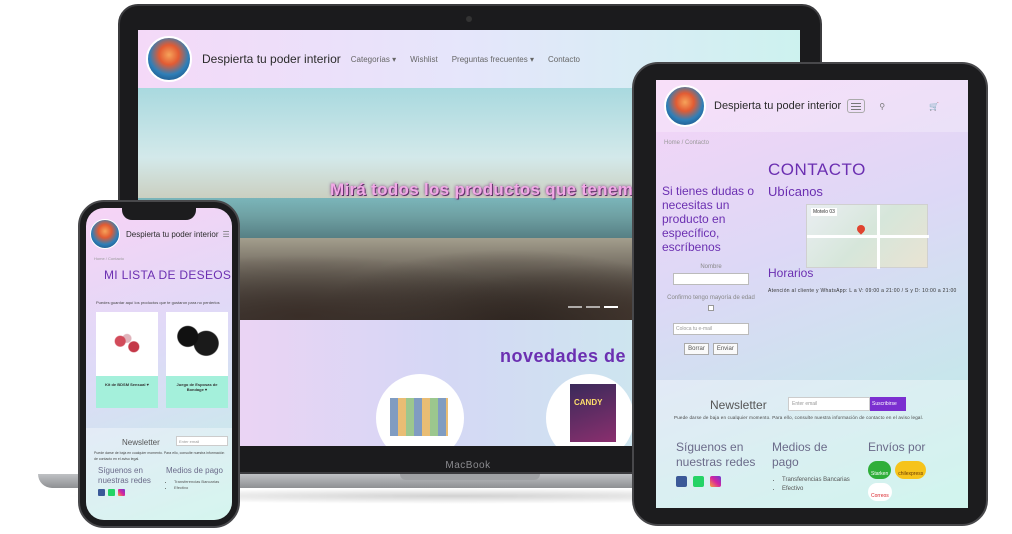 Image resolution: width=1012 pixels, height=534 pixels. What do you see at coordinates (470, 477) in the screenshot?
I see `laptop-notch` at bounding box center [470, 477].